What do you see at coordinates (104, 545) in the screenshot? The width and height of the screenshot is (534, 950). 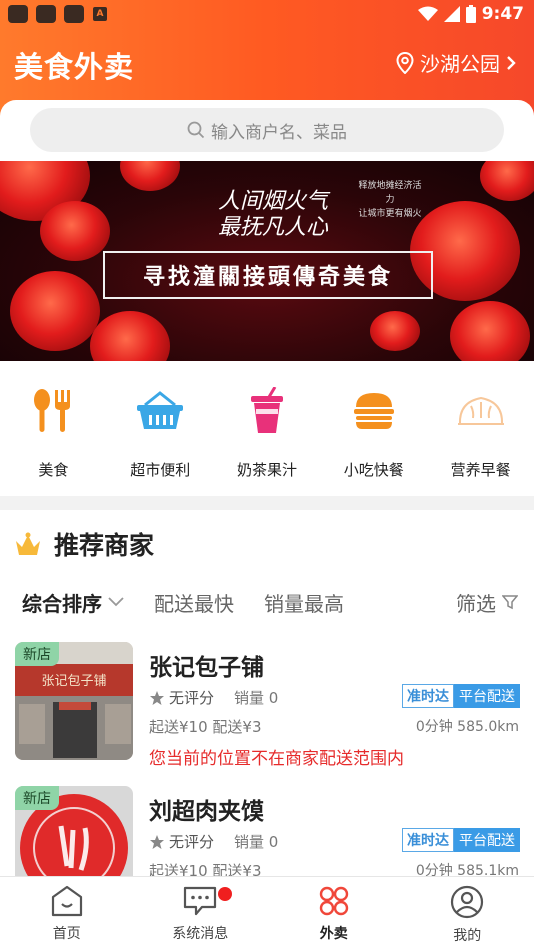 I see `section-title: 推荐商家` at bounding box center [104, 545].